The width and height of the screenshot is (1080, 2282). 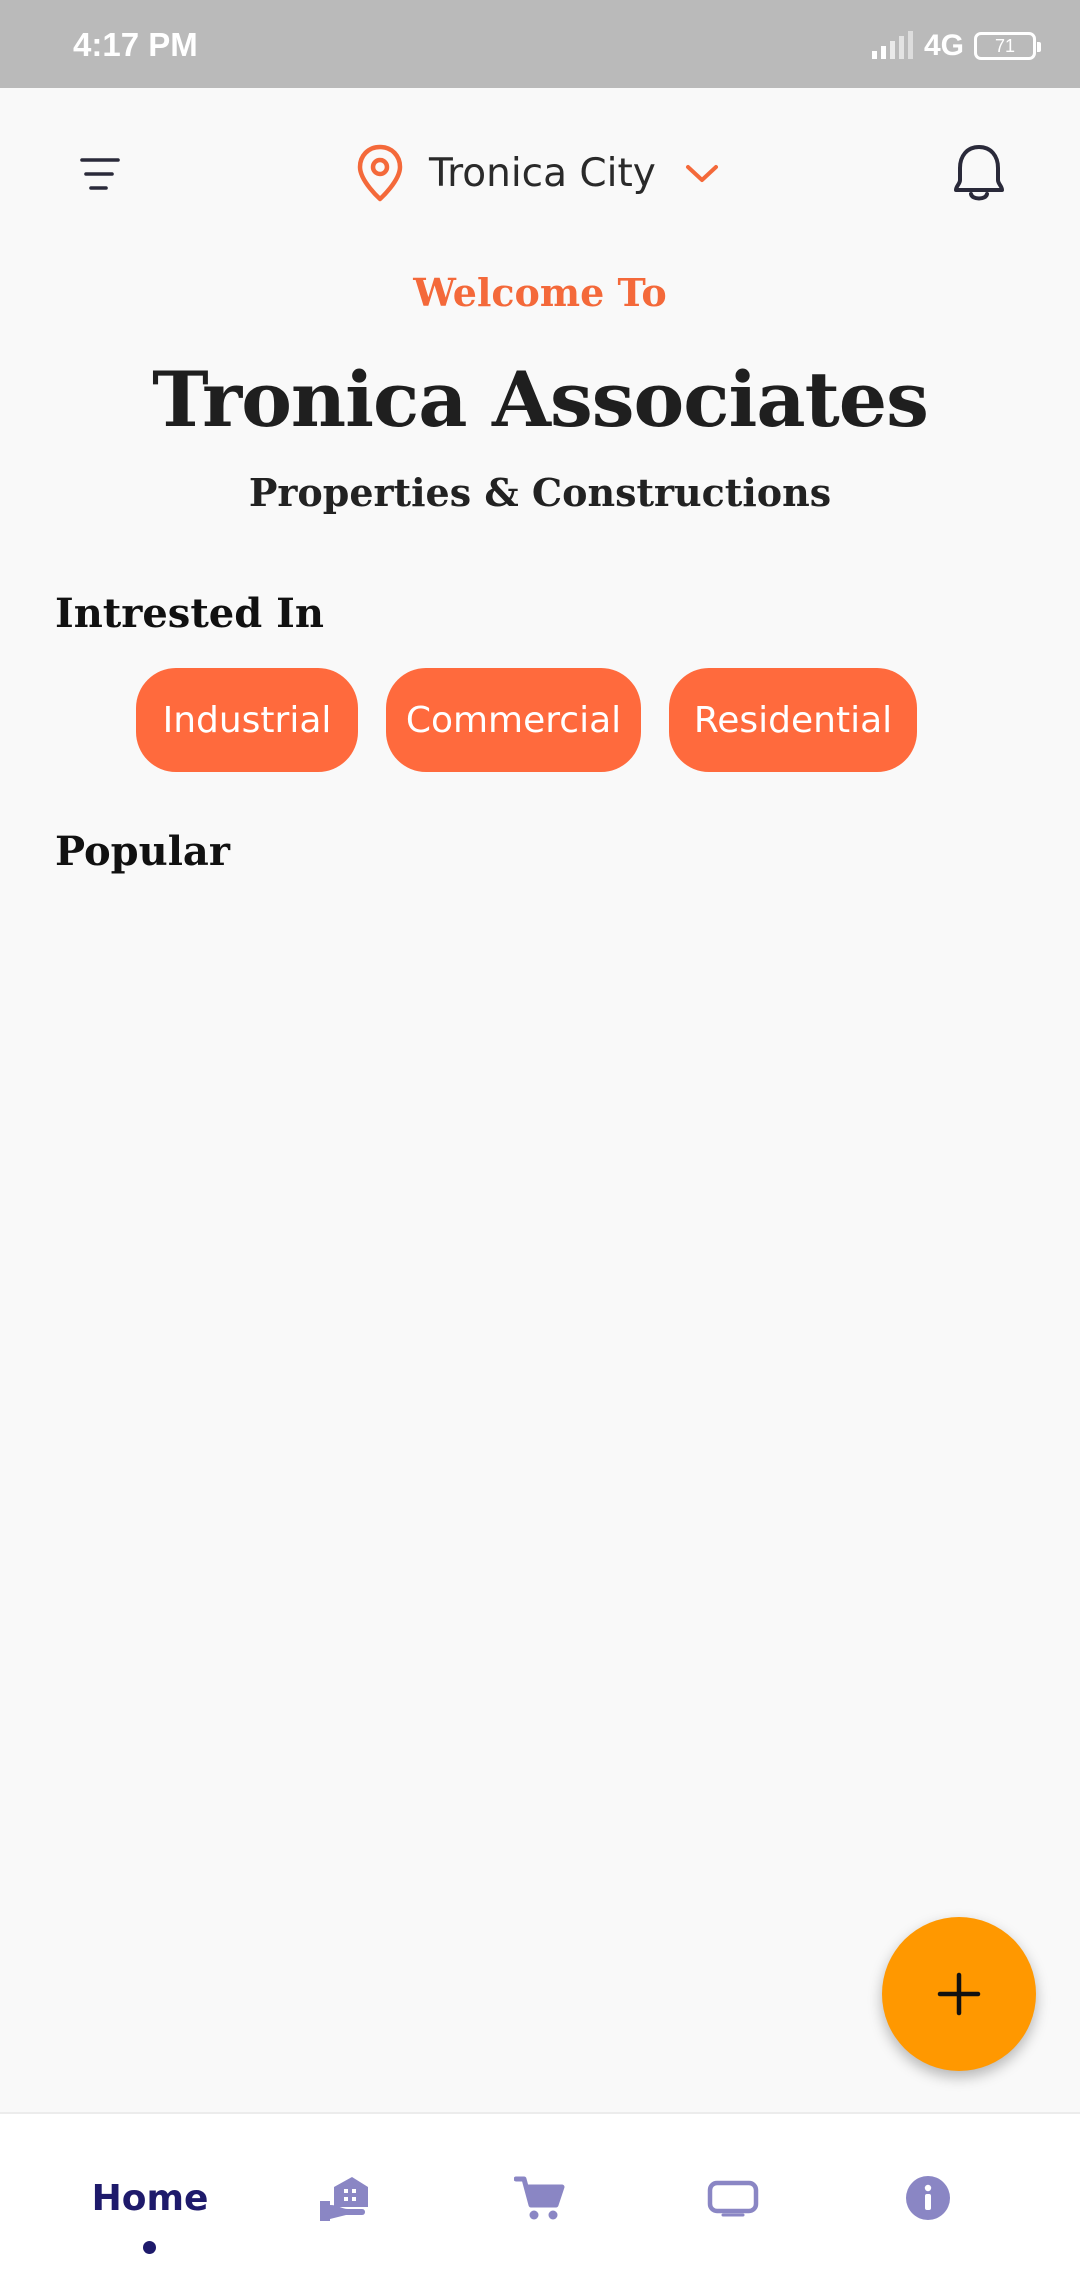 What do you see at coordinates (793, 720) in the screenshot?
I see `chip-residential: Residential` at bounding box center [793, 720].